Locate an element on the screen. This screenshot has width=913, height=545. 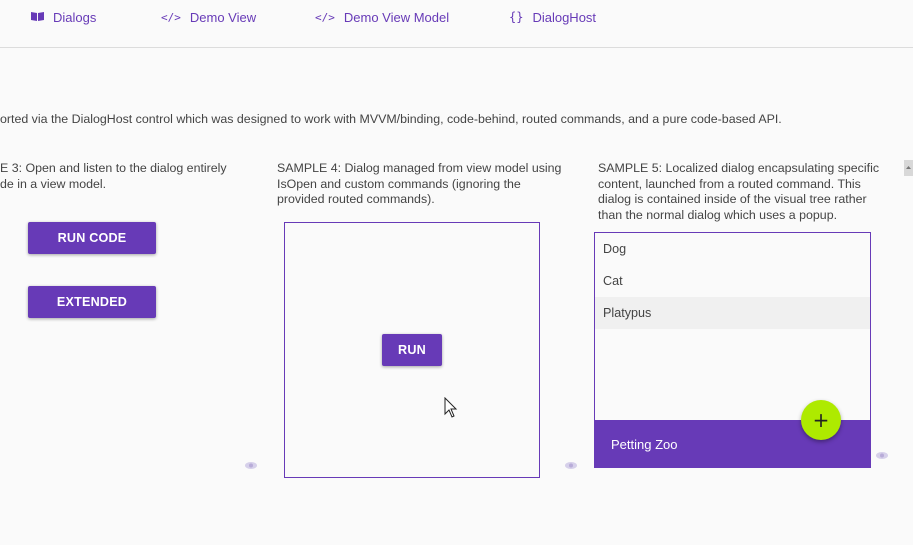
tab-label: Demo View Model is located at coordinates (396, 17).